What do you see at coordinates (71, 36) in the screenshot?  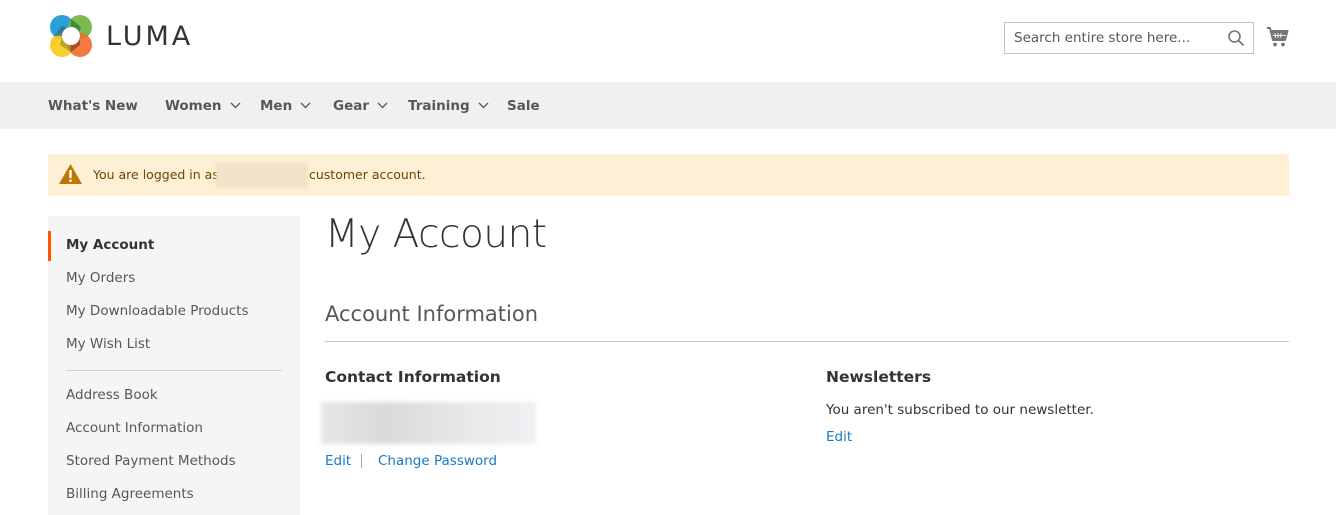 I see `luma-logo-icon` at bounding box center [71, 36].